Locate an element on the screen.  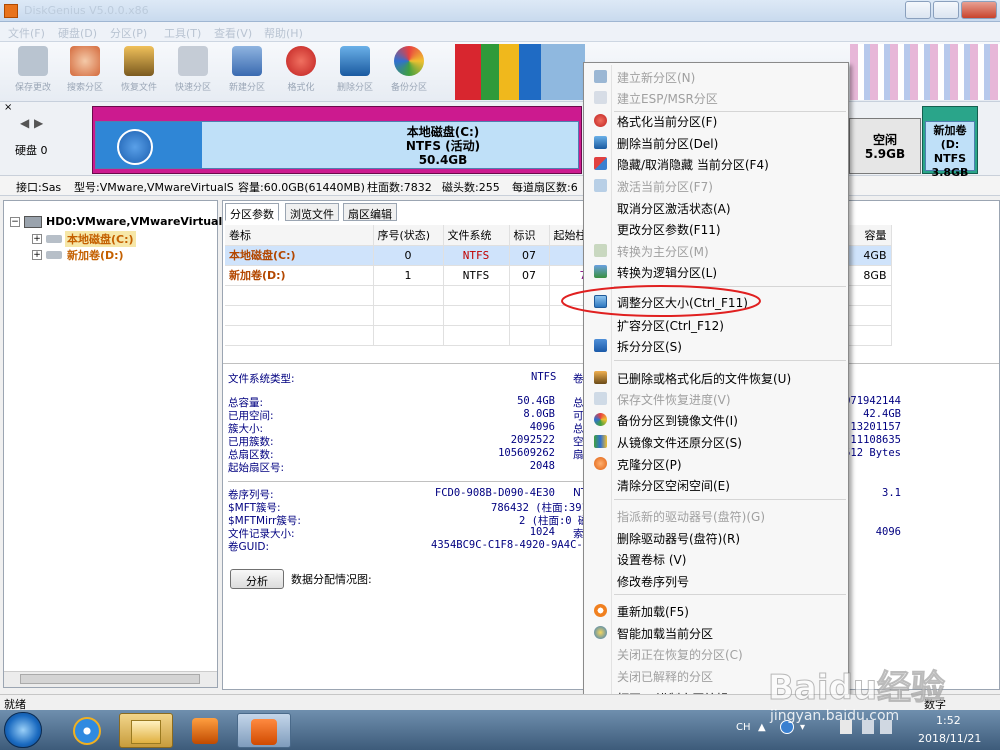
minimize-button is located at coordinates (918, 10).